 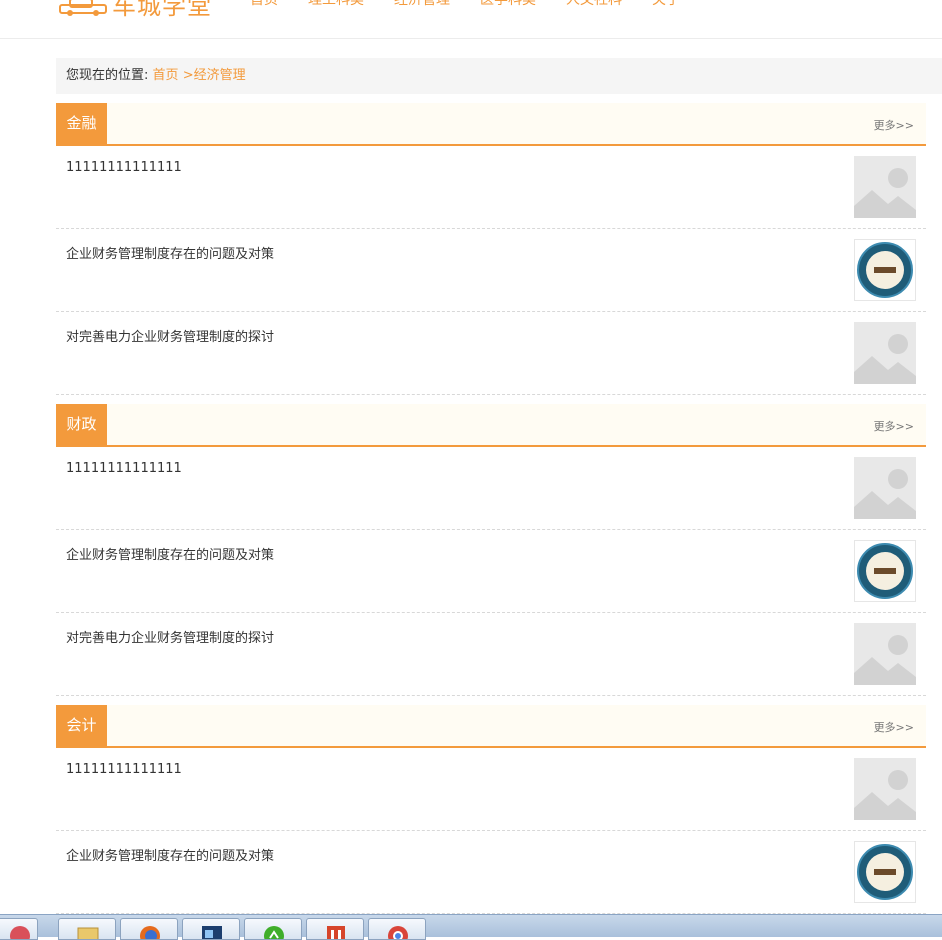 What do you see at coordinates (471, 19) in the screenshot?
I see `site-header: 车城学堂 首页 理工科类 经济管理 医学科类 人文社科 关于` at bounding box center [471, 19].